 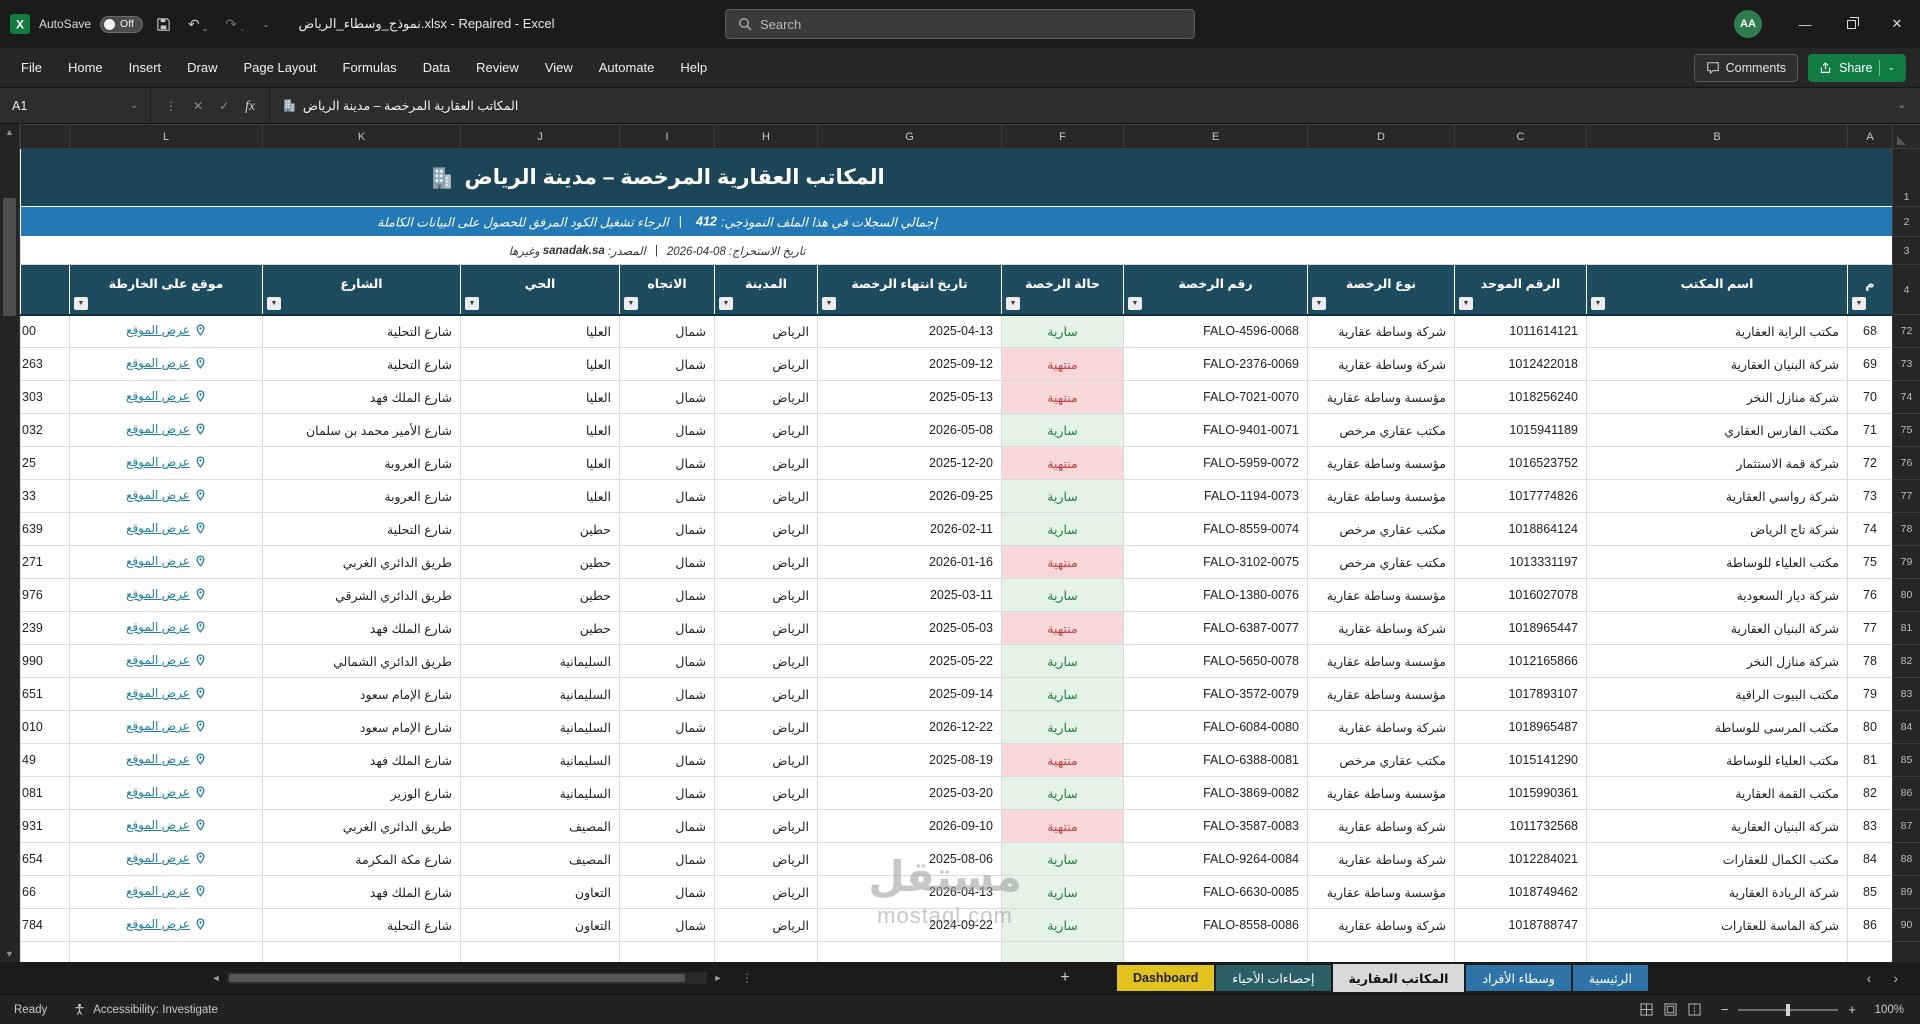 What do you see at coordinates (1215, 364) in the screenshot?
I see `cell-license: FALO-2376-0069` at bounding box center [1215, 364].